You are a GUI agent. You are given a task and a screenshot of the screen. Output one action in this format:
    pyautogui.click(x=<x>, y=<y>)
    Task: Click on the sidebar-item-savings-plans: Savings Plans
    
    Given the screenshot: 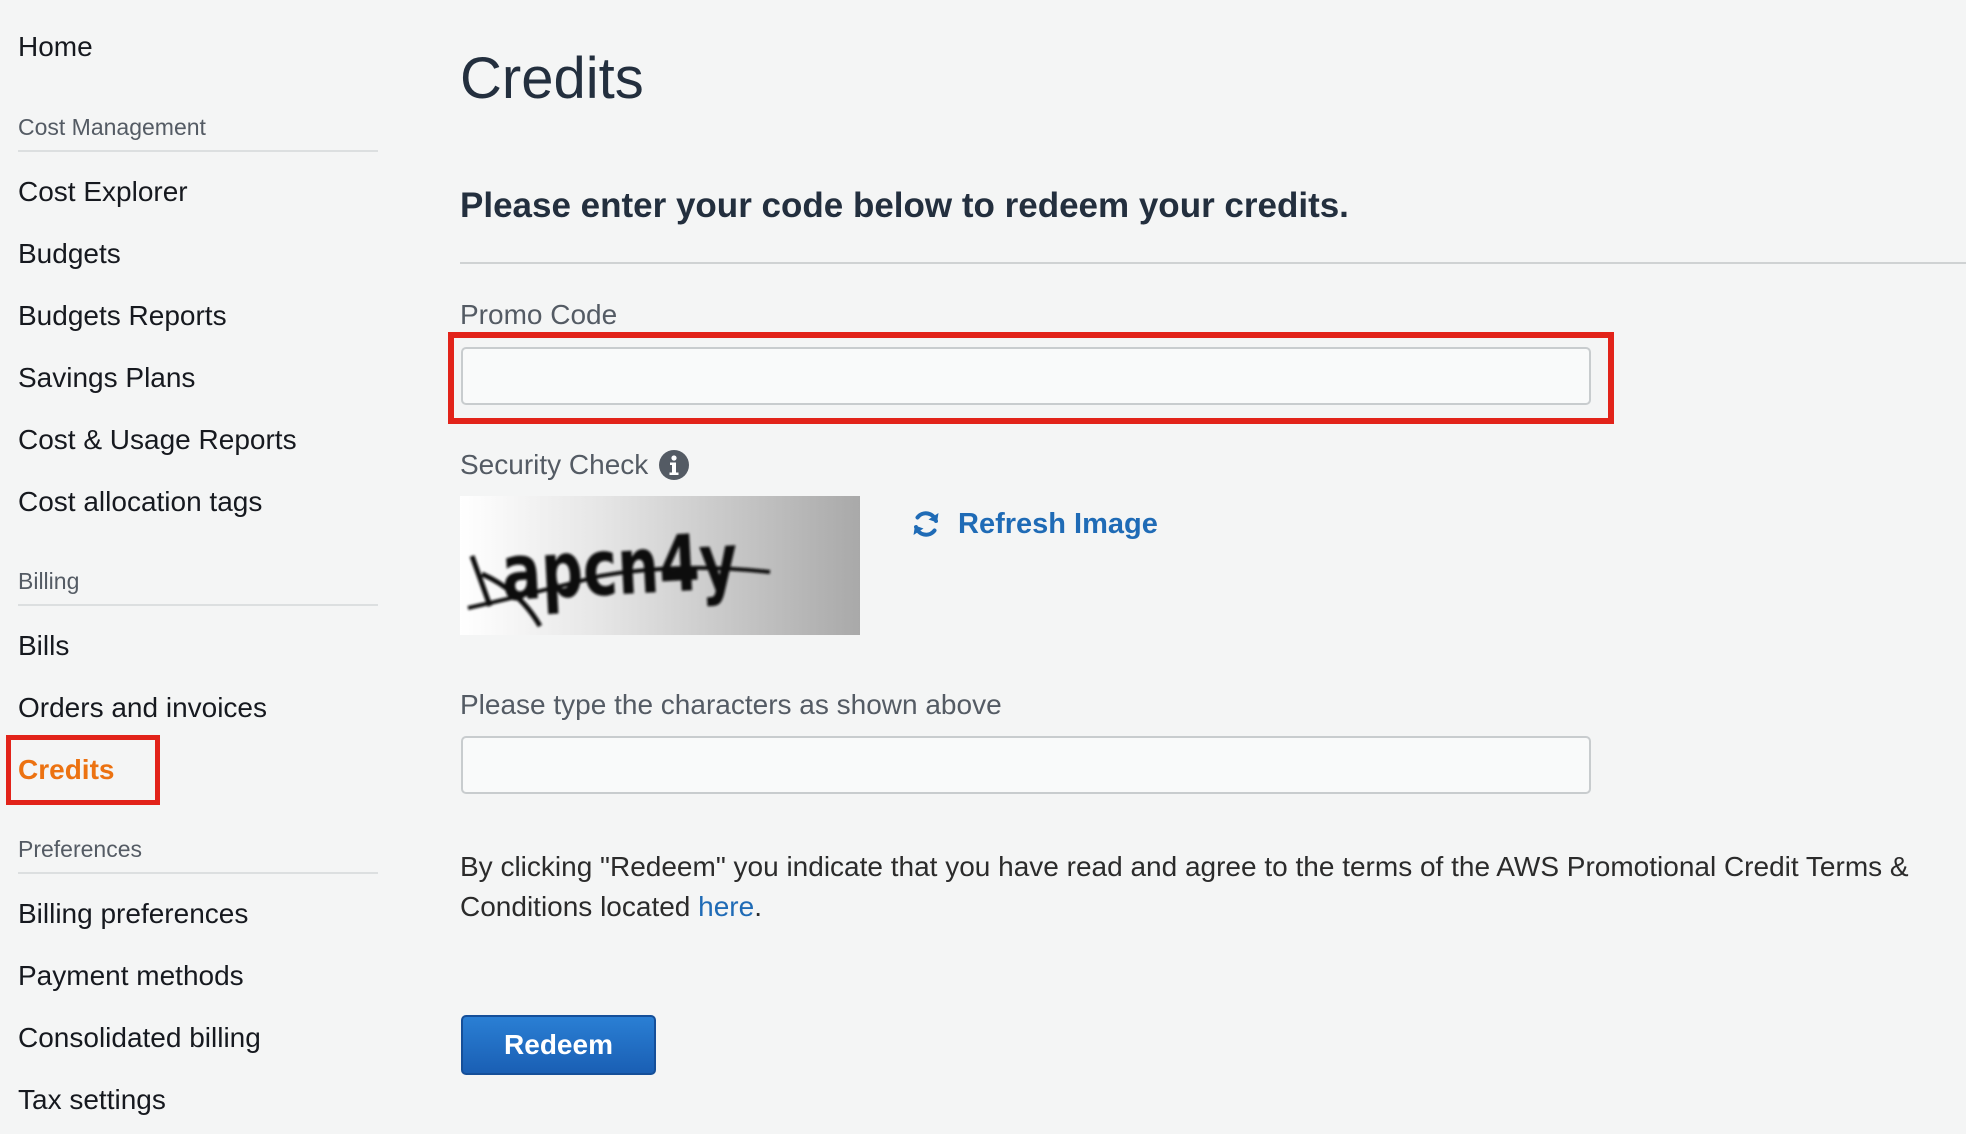 What is the action you would take?
    pyautogui.click(x=106, y=378)
    